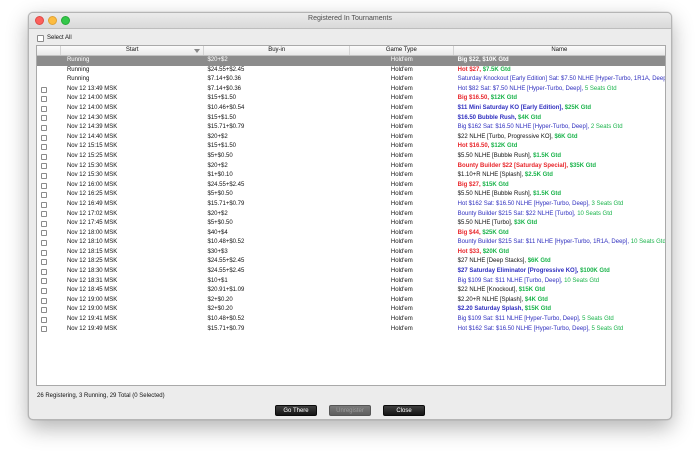 This screenshot has width=700, height=459. I want to click on select-all-box, so click(40, 38).